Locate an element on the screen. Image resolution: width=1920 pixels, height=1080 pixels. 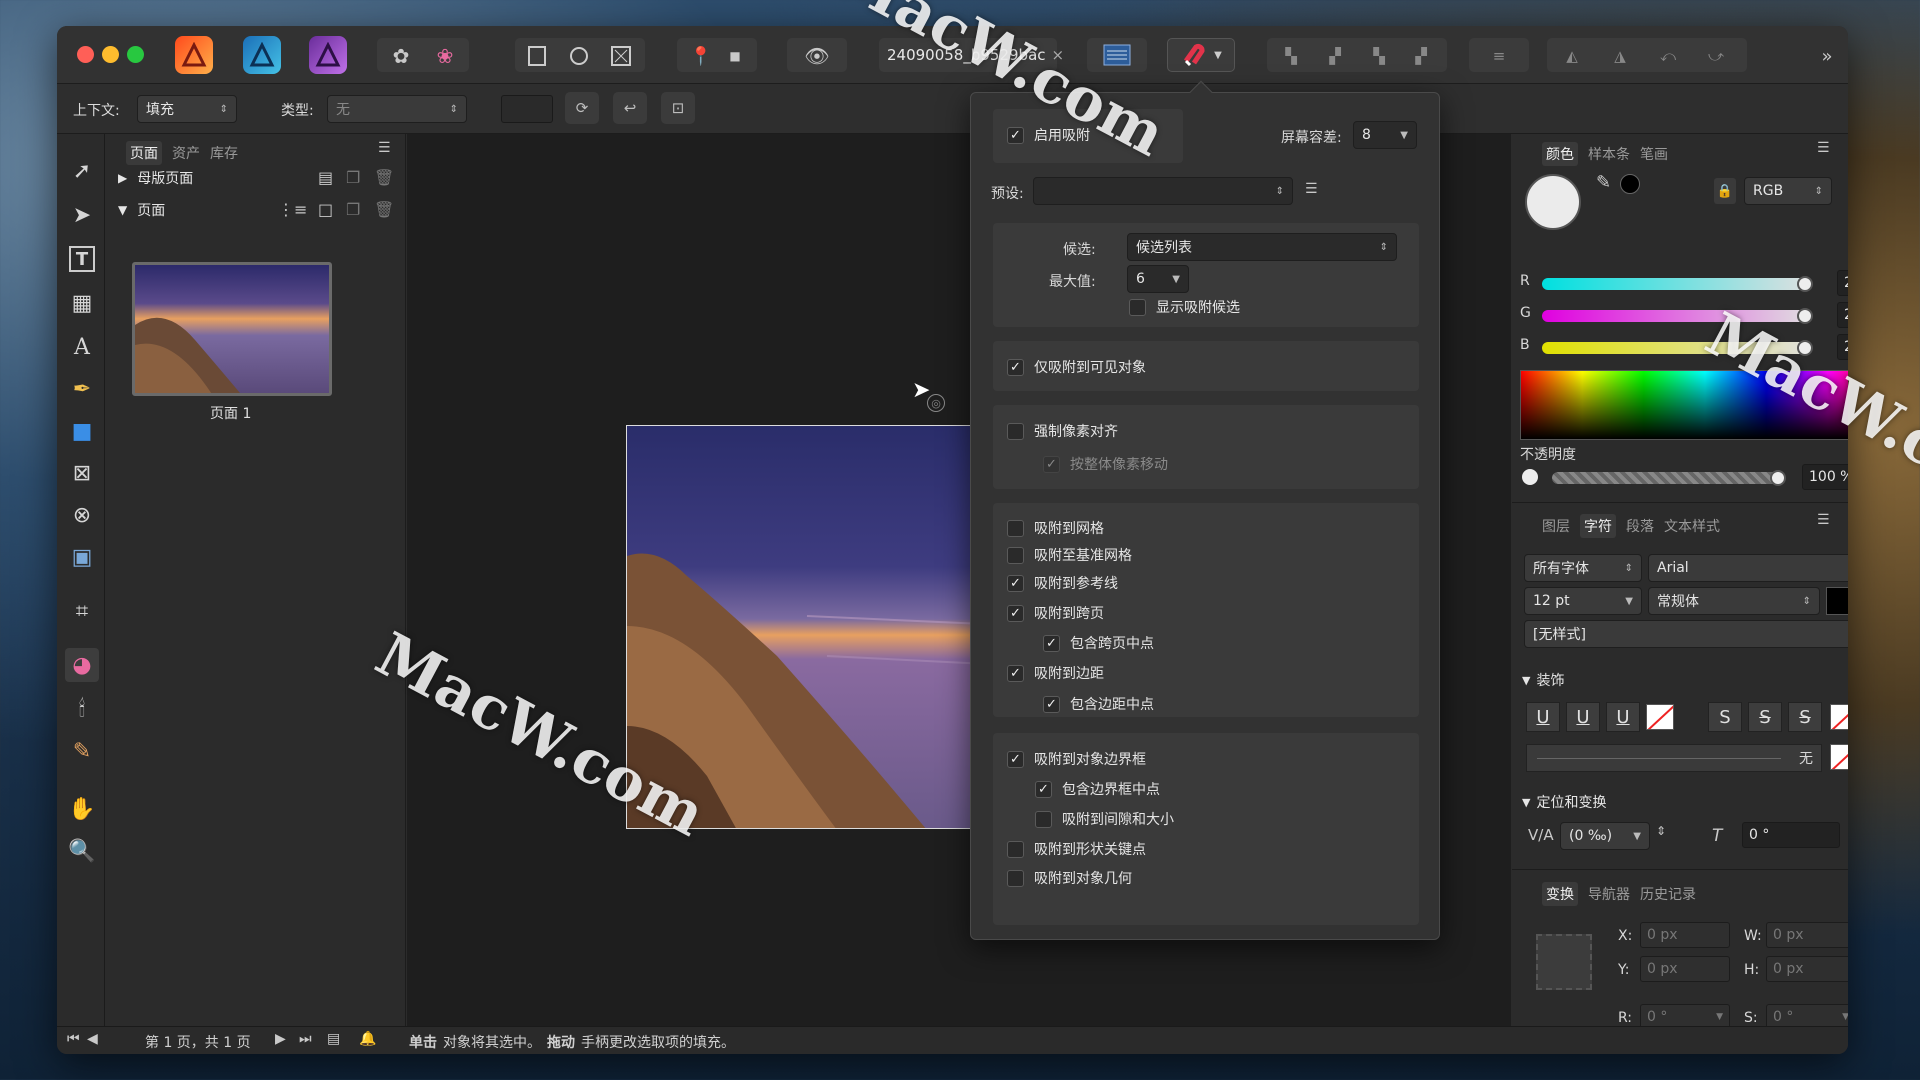
shape-keypoints-row: 吸附到形状关键点 is located at coordinates (1076, 849).